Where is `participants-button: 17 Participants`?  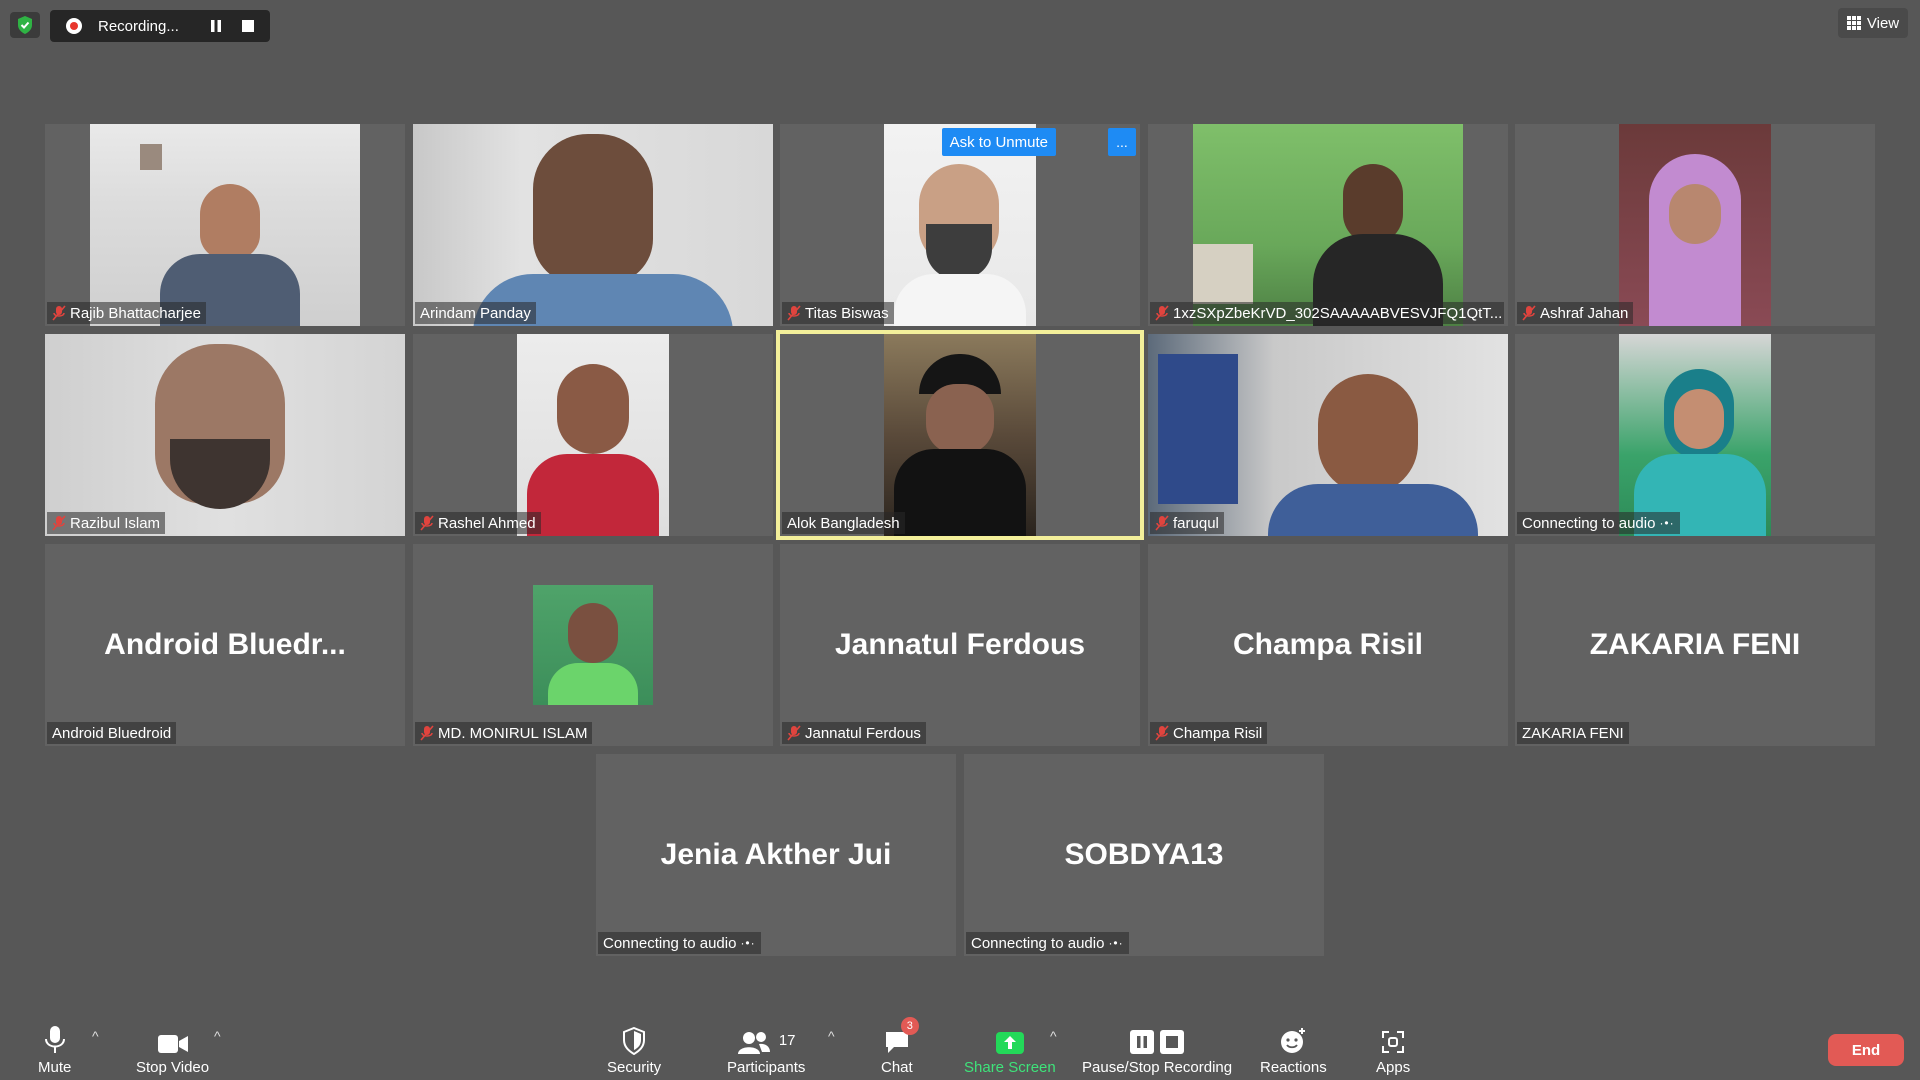
participants-button: 17 Participants is located at coordinates (766, 1048).